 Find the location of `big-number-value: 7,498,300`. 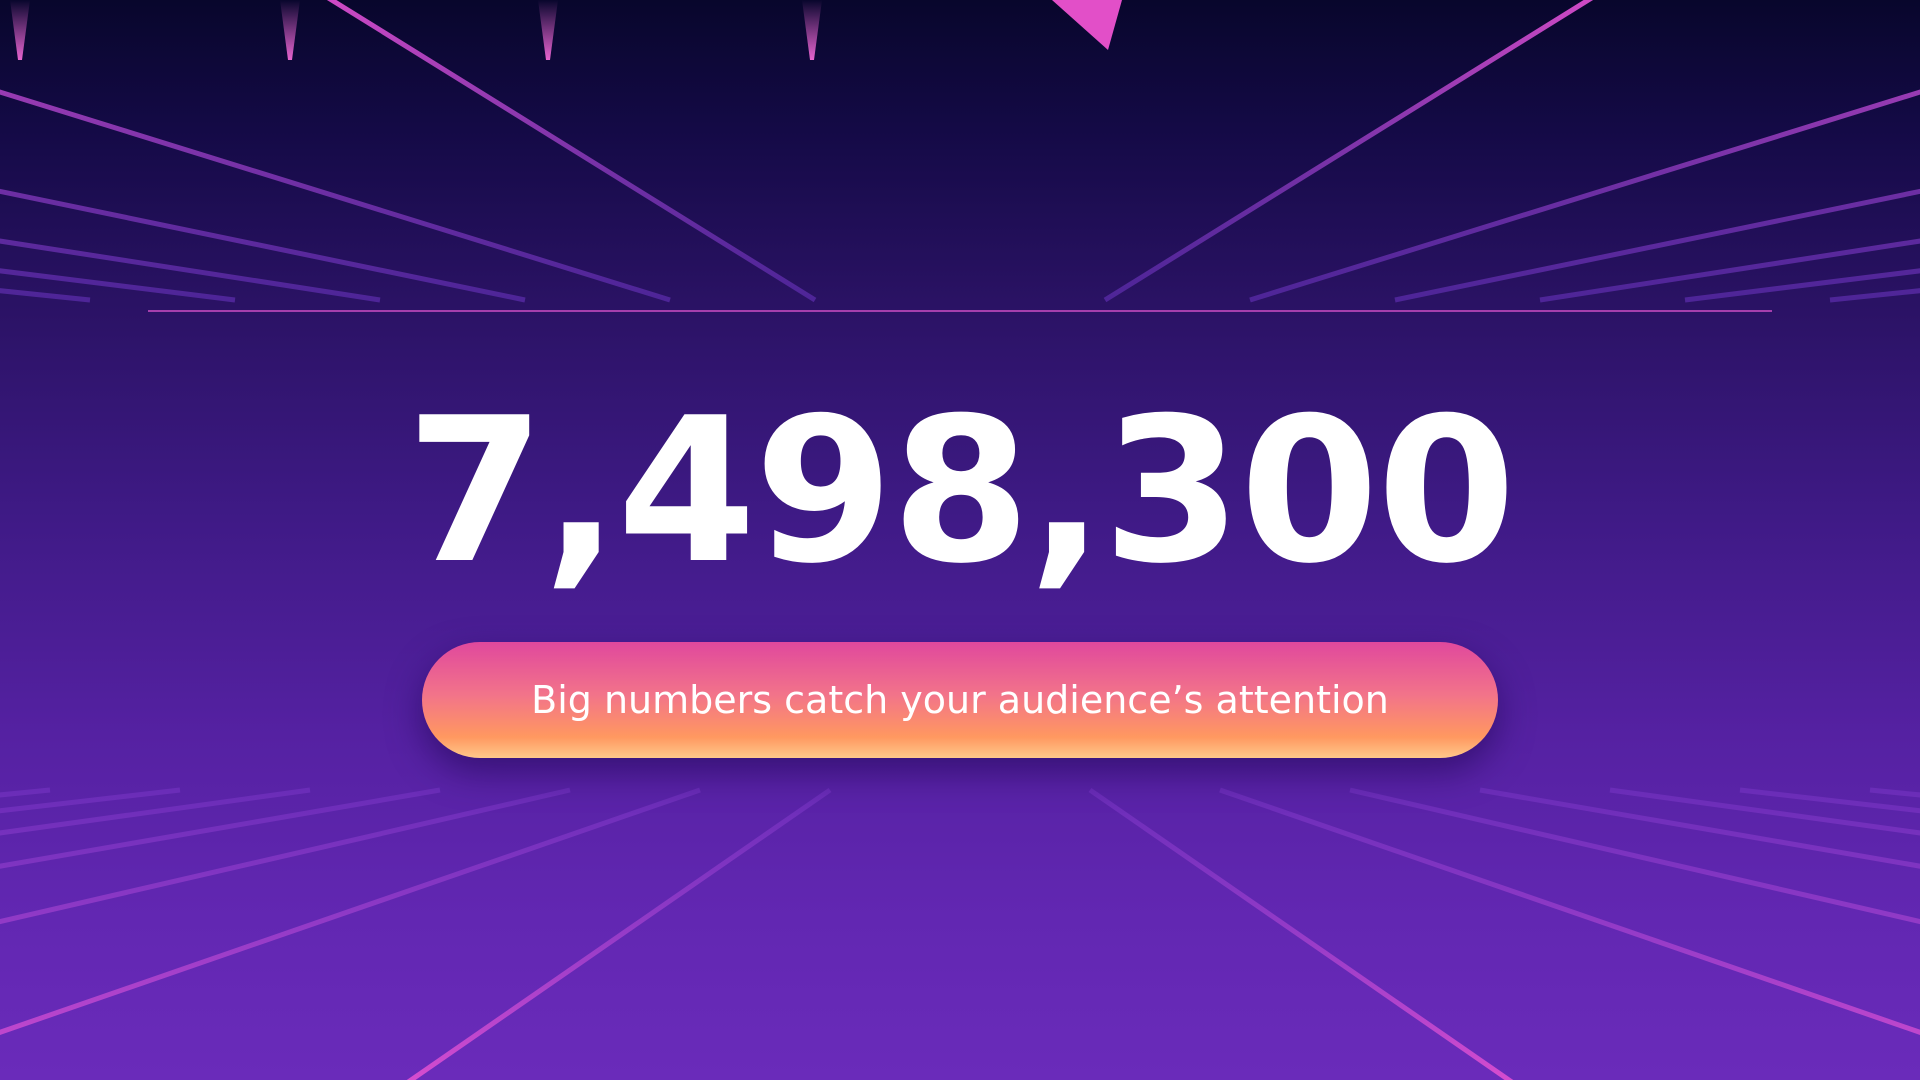

big-number-value: 7,498,300 is located at coordinates (960, 491).